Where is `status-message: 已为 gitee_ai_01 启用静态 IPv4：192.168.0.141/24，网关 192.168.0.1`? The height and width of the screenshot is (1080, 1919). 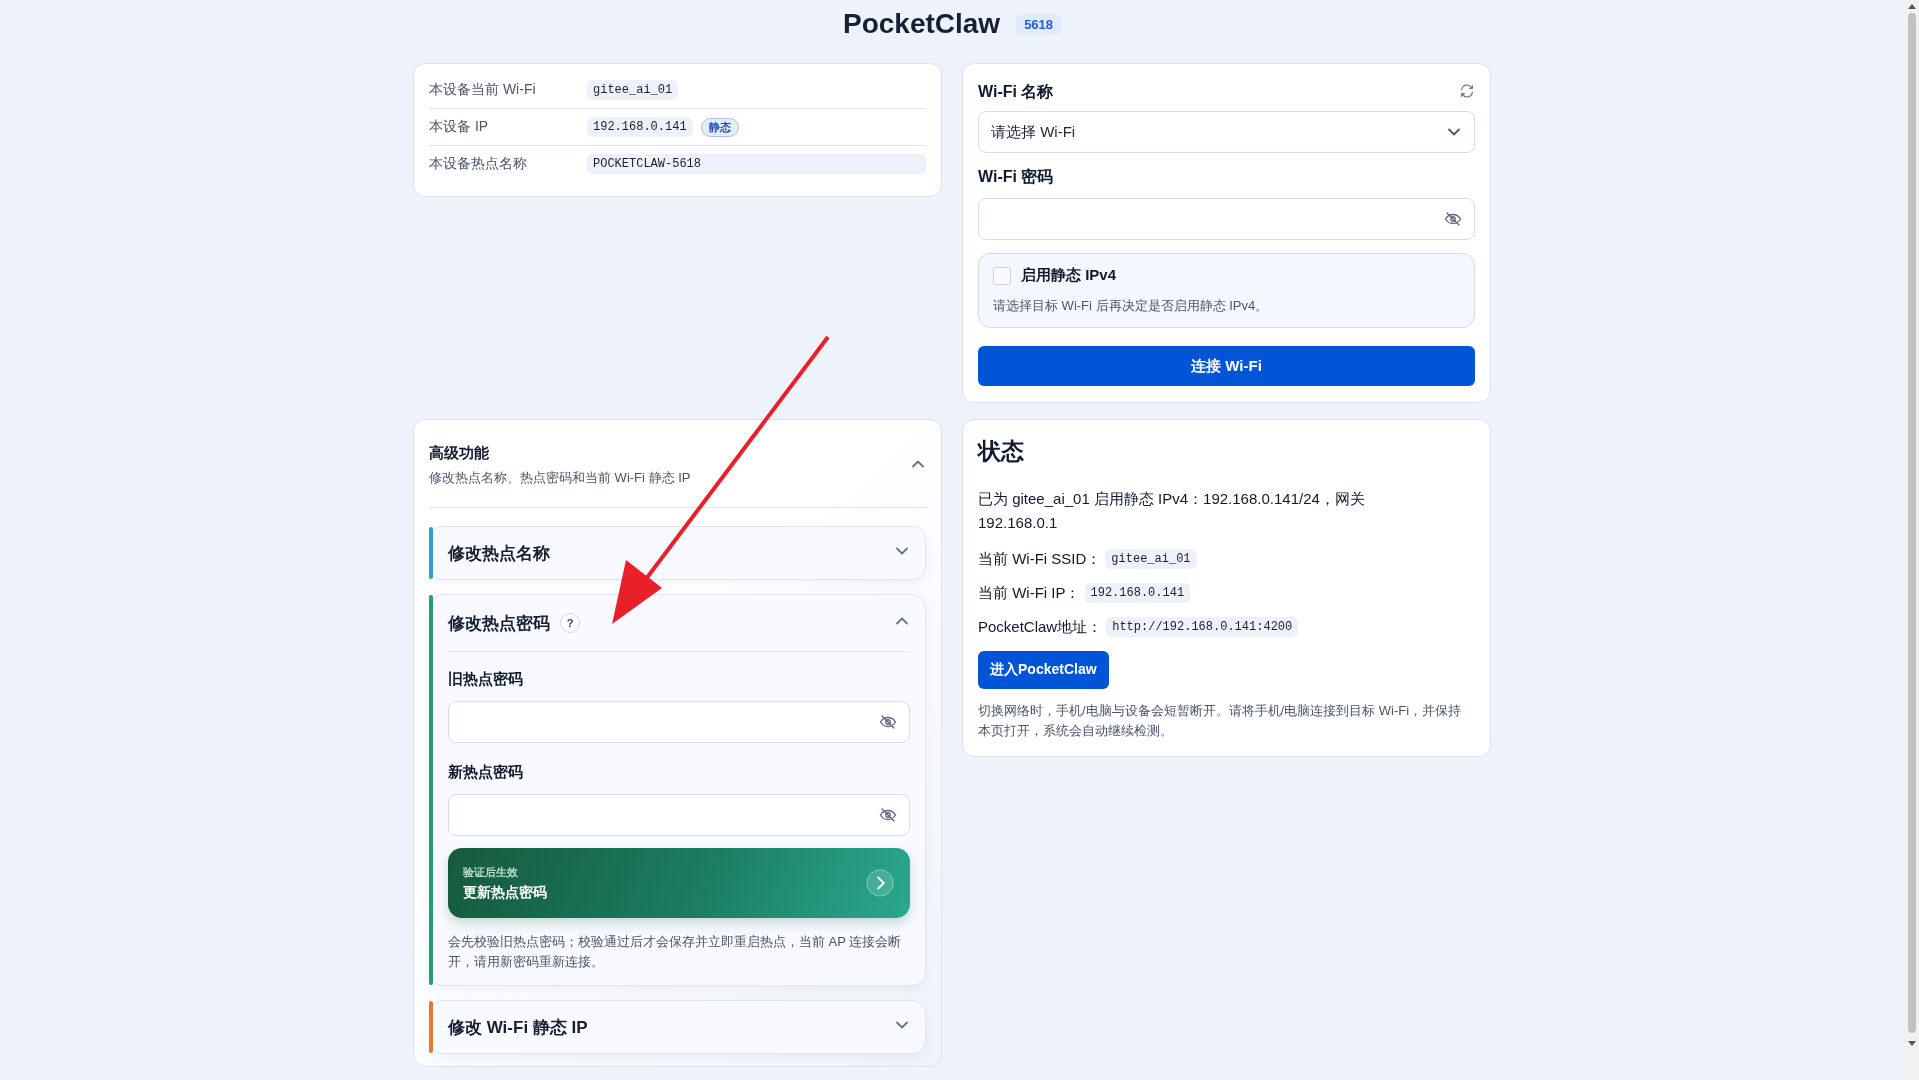 status-message: 已为 gitee_ai_01 启用静态 IPv4：192.168.0.141/24，网关 192.168.0.1 is located at coordinates (1172, 511).